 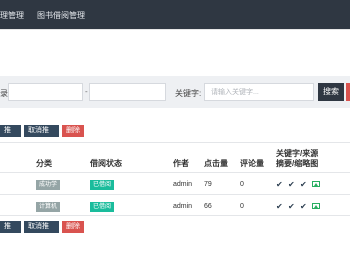 What do you see at coordinates (175, 172) in the screenshot?
I see `header-bottom-border` at bounding box center [175, 172].